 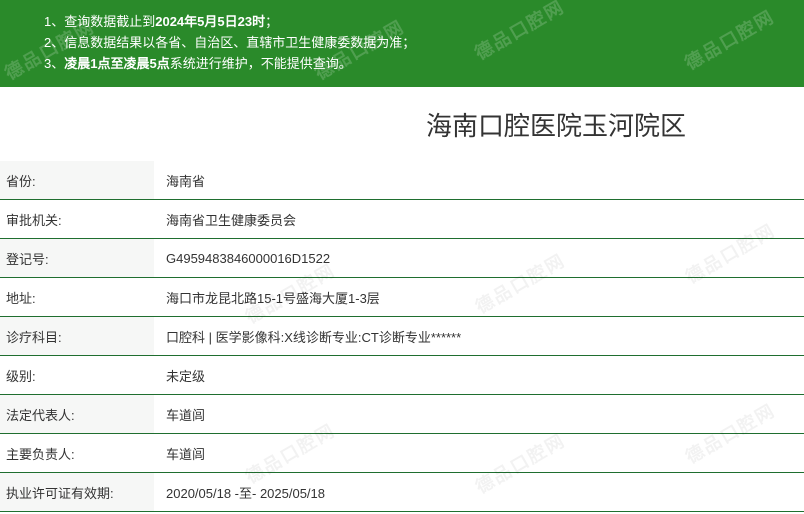 What do you see at coordinates (77, 492) in the screenshot?
I see `row-label: 执业许可证有效期:` at bounding box center [77, 492].